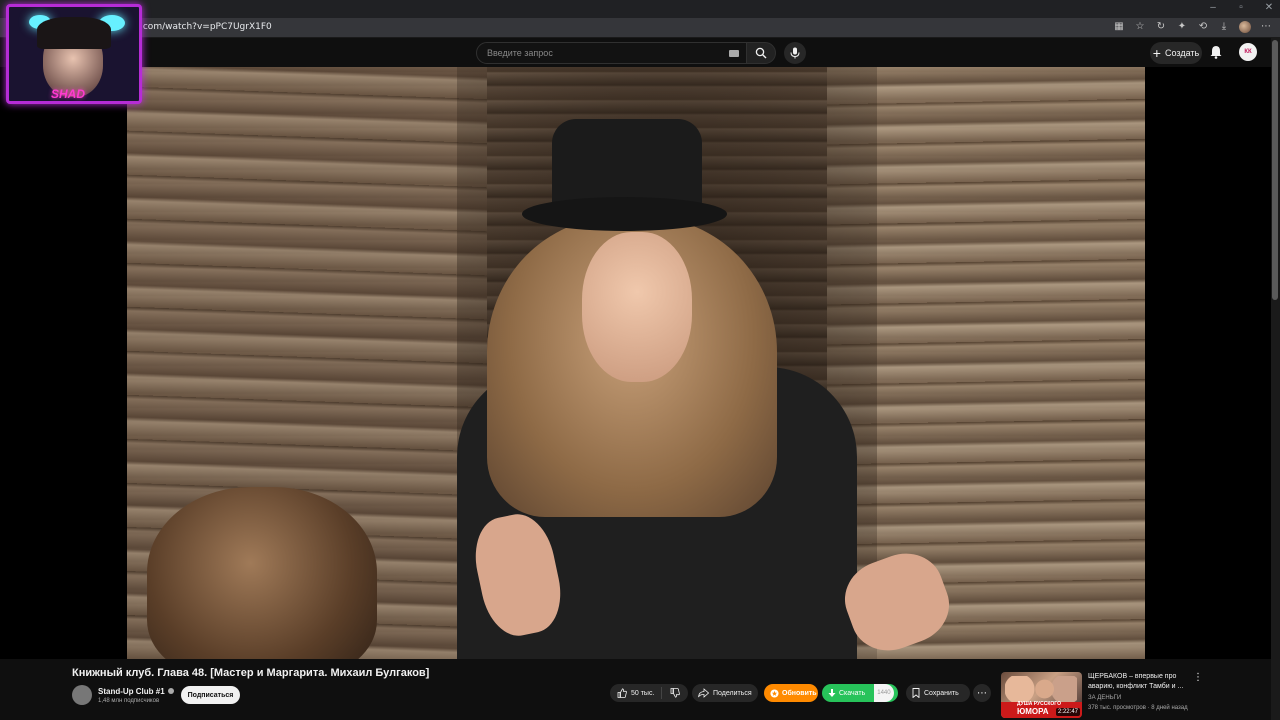 The image size is (1280, 720). What do you see at coordinates (852, 693) in the screenshot?
I see `download-label: Скачать` at bounding box center [852, 693].